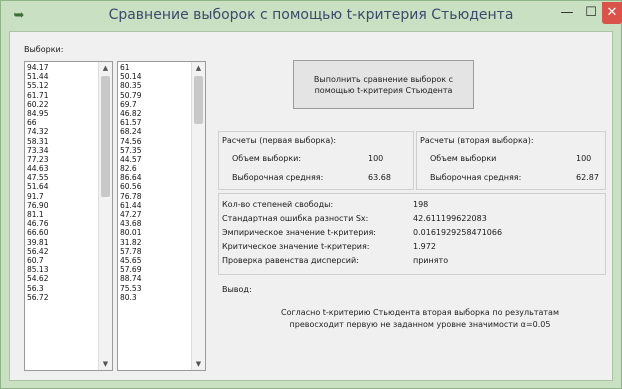  Describe the element at coordinates (477, 140) in the screenshot. I see `calc2-header: Расчеты (вторая выборка):` at that location.